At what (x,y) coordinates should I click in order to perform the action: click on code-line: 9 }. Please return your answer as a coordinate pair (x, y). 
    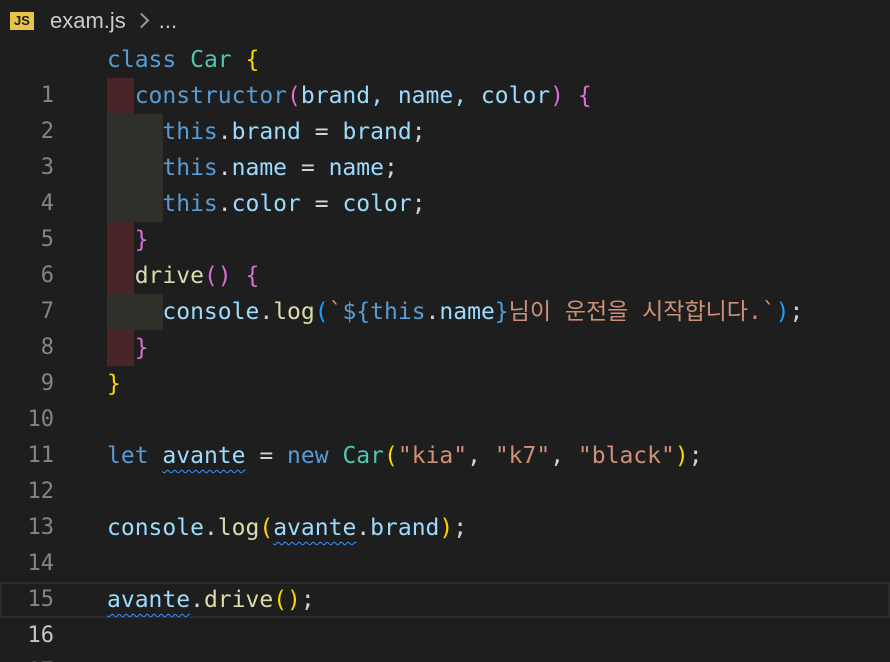
    Looking at the image, I should click on (445, 363).